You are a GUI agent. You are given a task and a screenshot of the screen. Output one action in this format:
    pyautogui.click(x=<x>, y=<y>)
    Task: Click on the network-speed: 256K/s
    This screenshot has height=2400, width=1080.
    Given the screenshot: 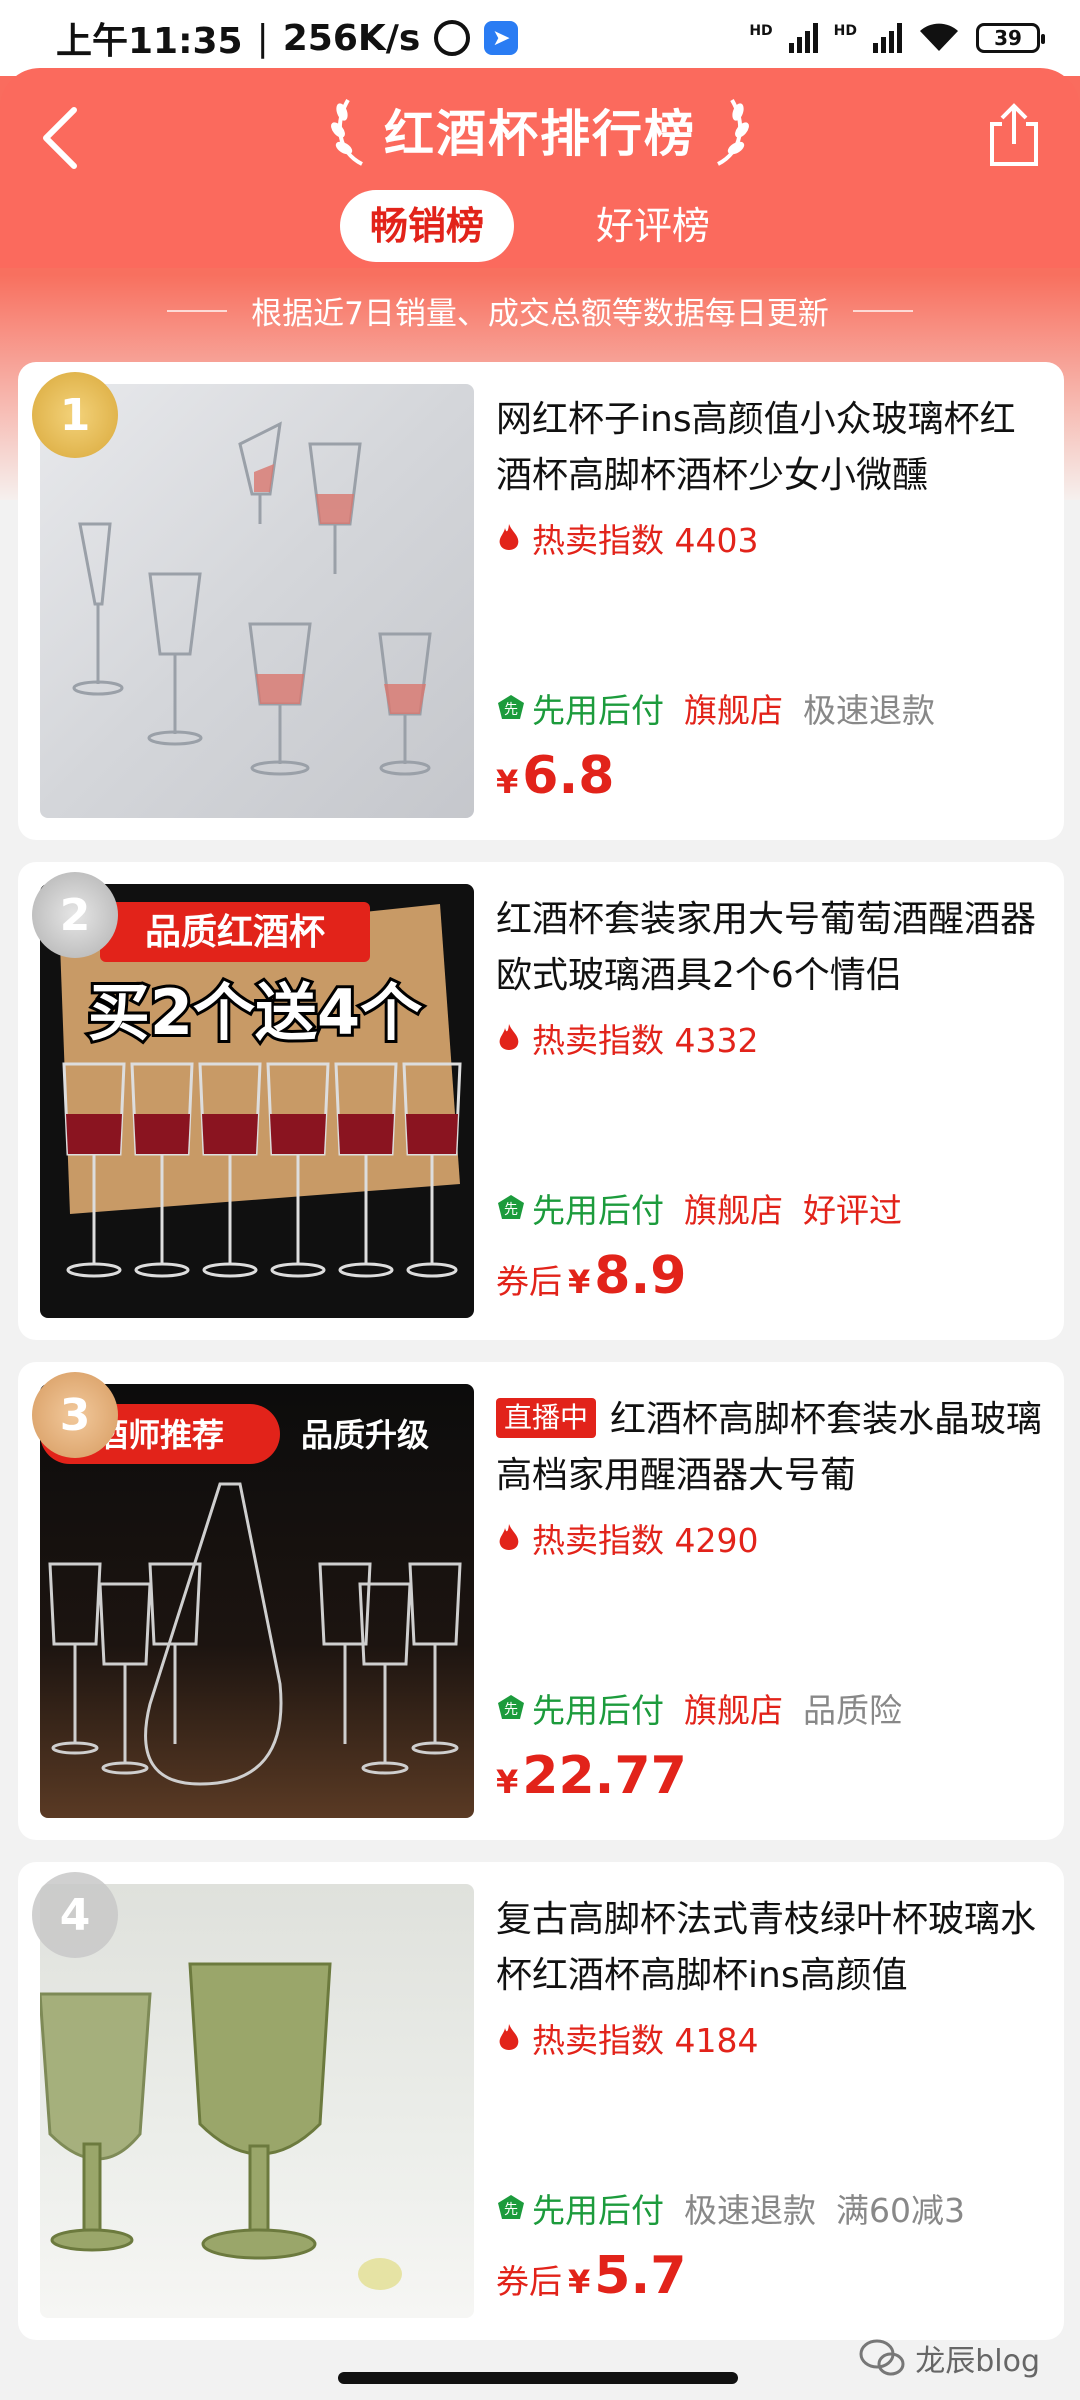 What is the action you would take?
    pyautogui.click(x=351, y=38)
    